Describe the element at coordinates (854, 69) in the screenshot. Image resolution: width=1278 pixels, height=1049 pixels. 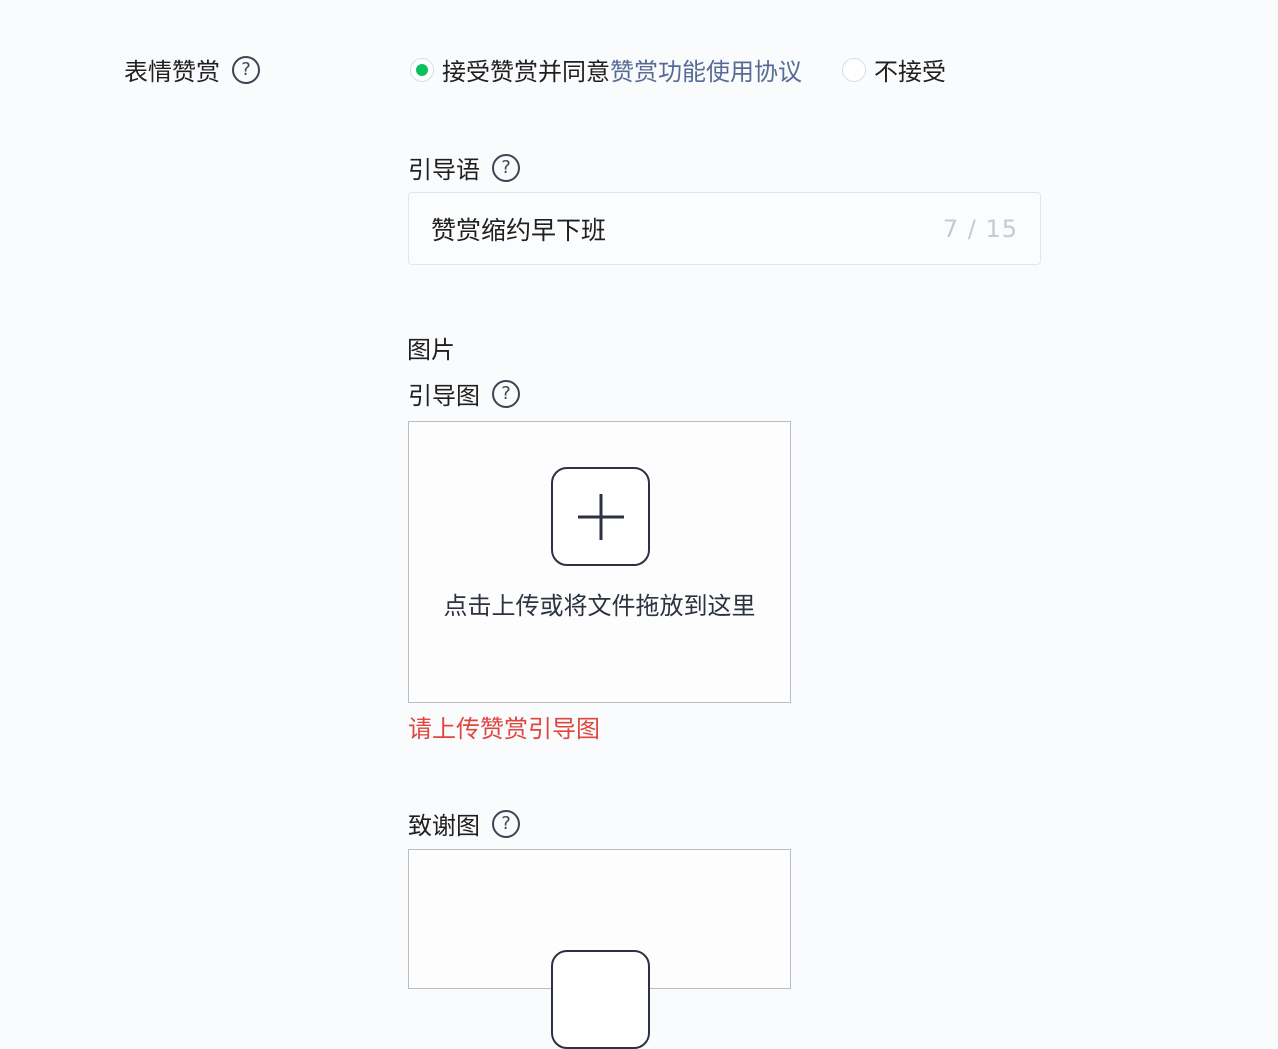
I see `reject-radio` at that location.